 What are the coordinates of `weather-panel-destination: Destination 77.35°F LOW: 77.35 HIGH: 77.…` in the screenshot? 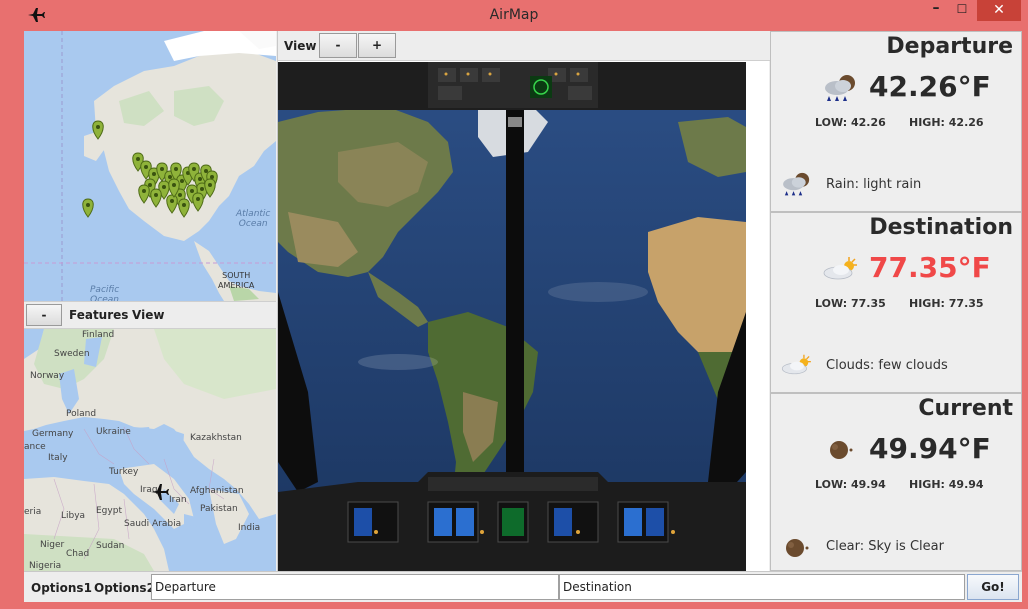 It's located at (896, 302).